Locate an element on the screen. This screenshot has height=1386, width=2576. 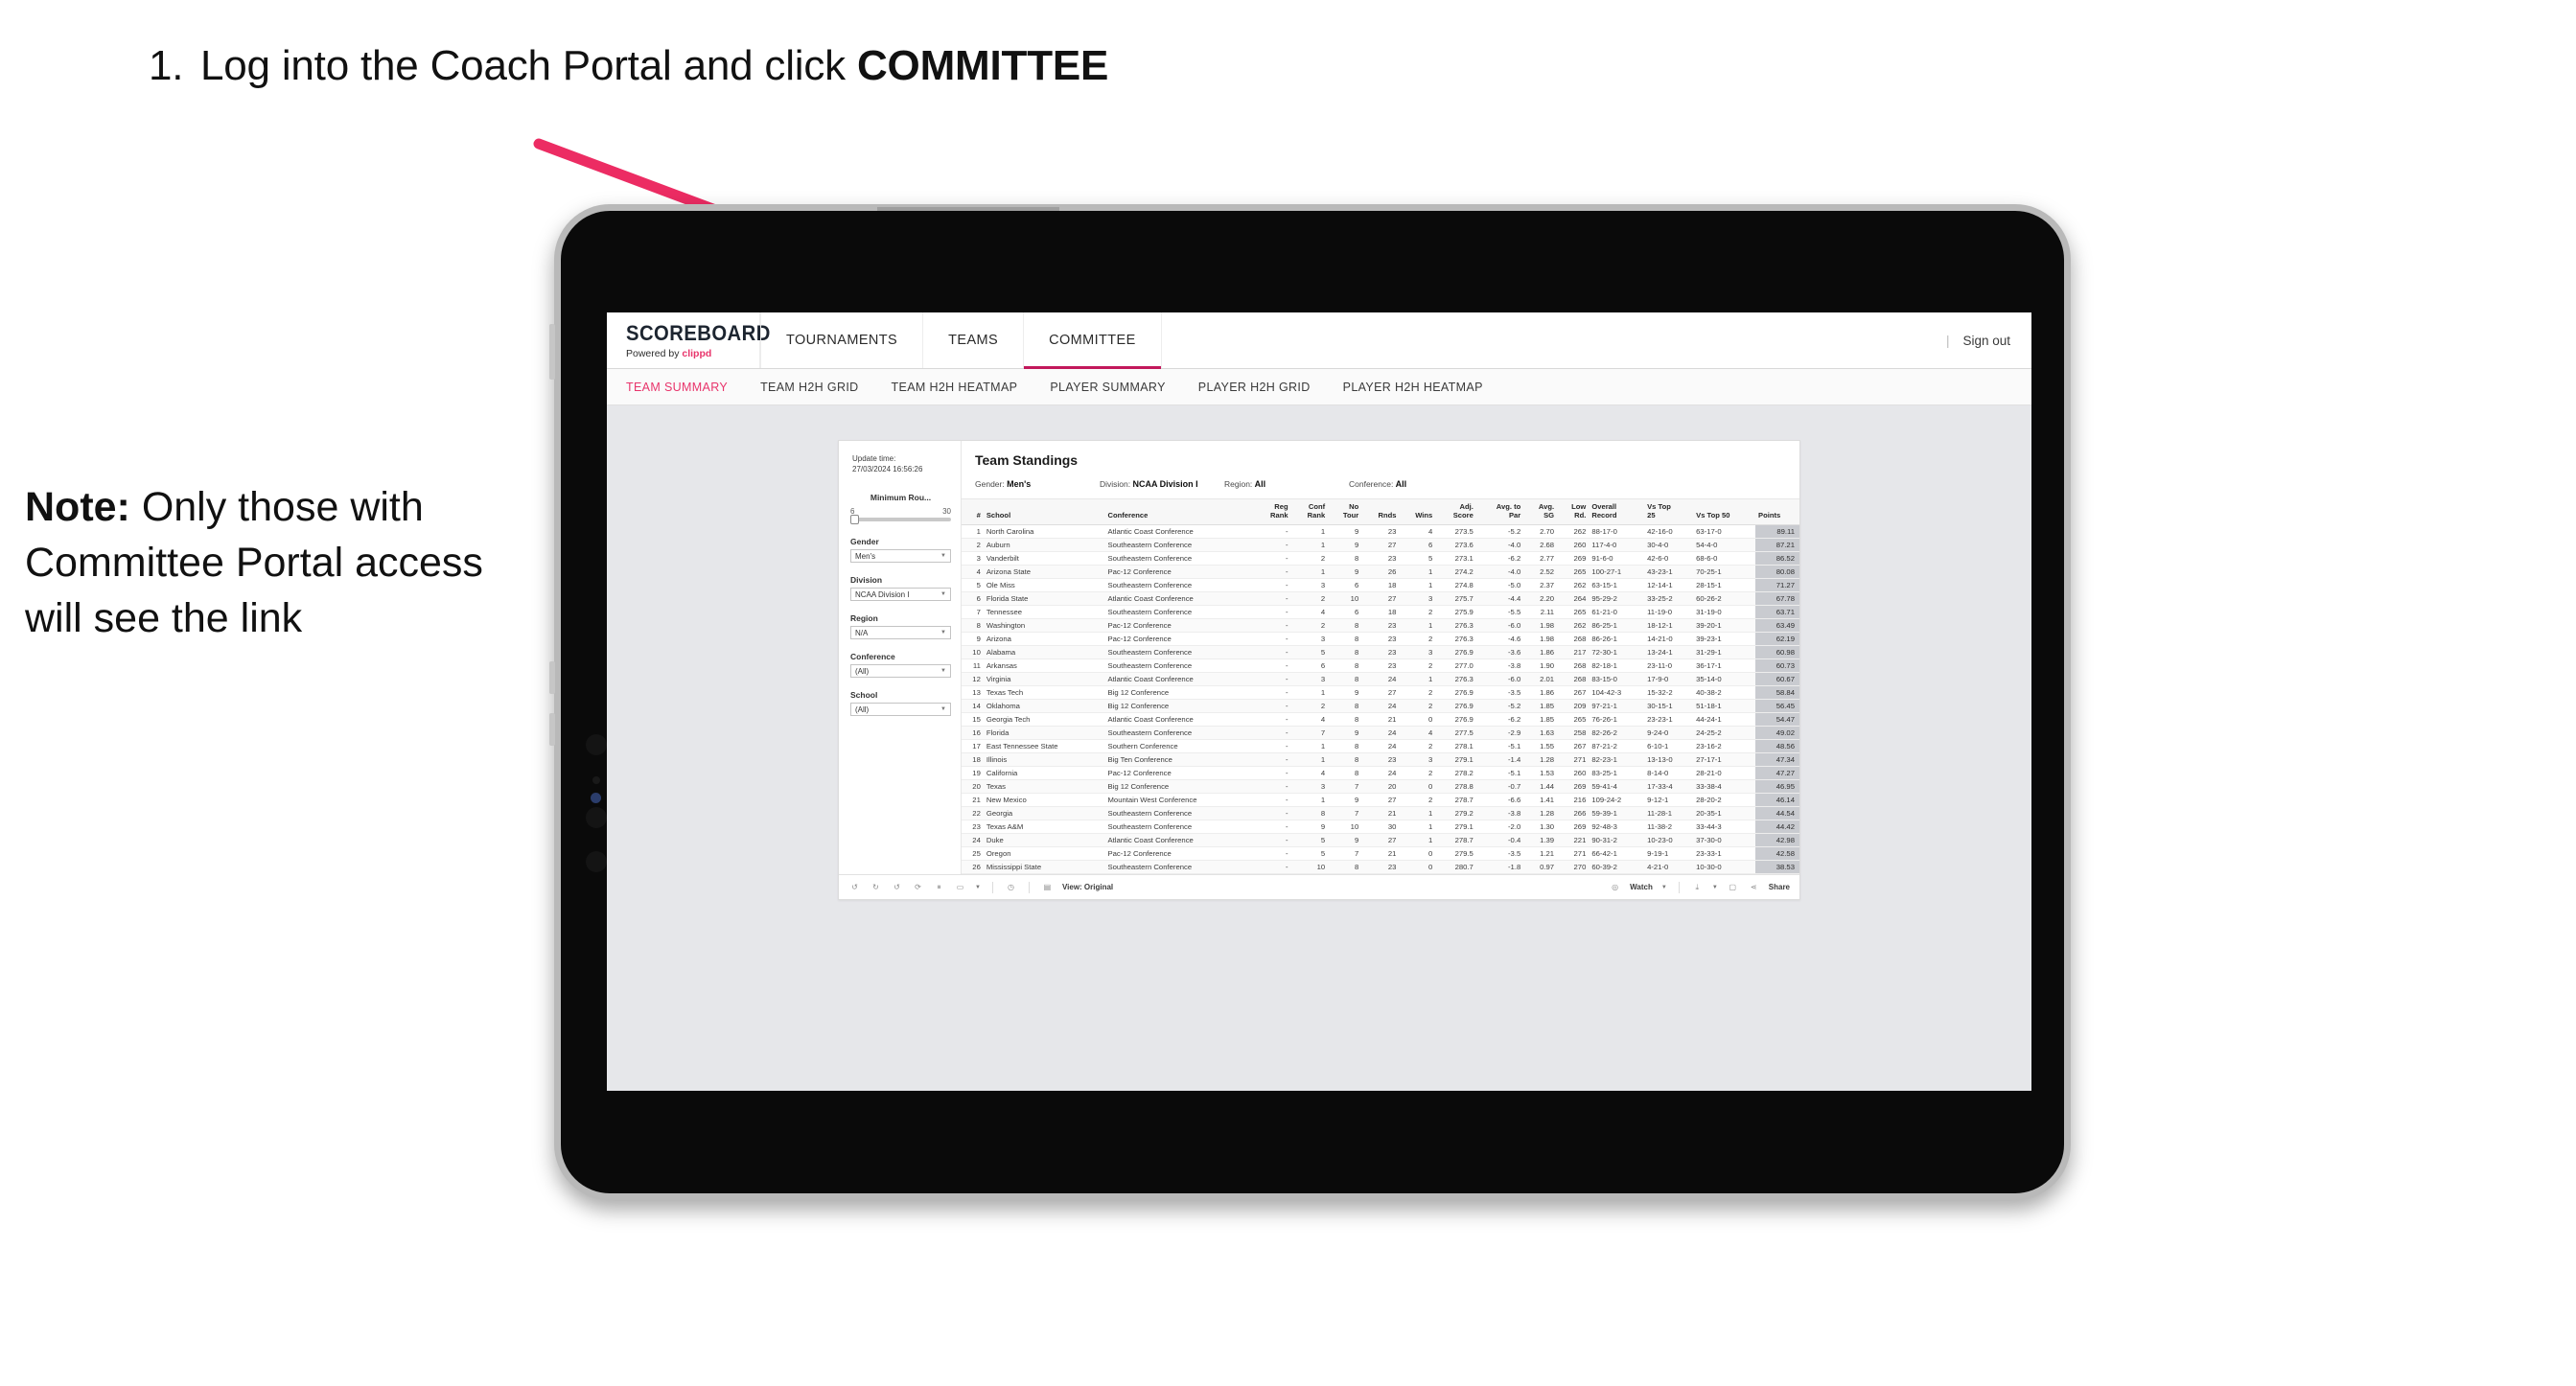
min-rounds-slider is located at coordinates (901, 520).